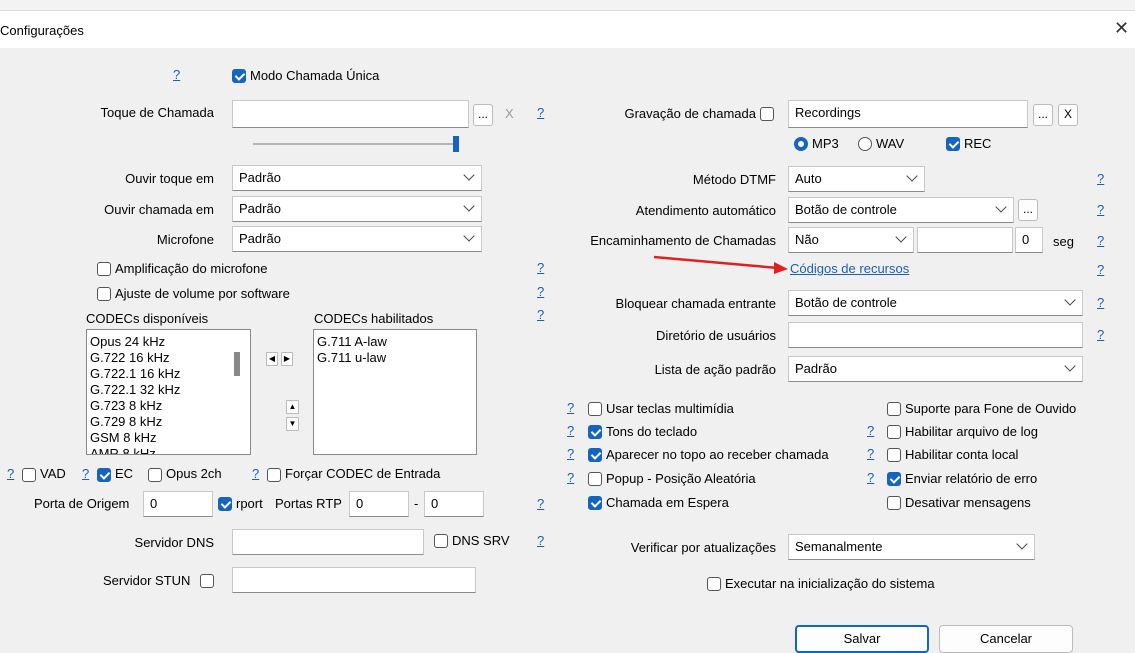  What do you see at coordinates (292, 424) in the screenshot?
I see `move-down-button: ▼` at bounding box center [292, 424].